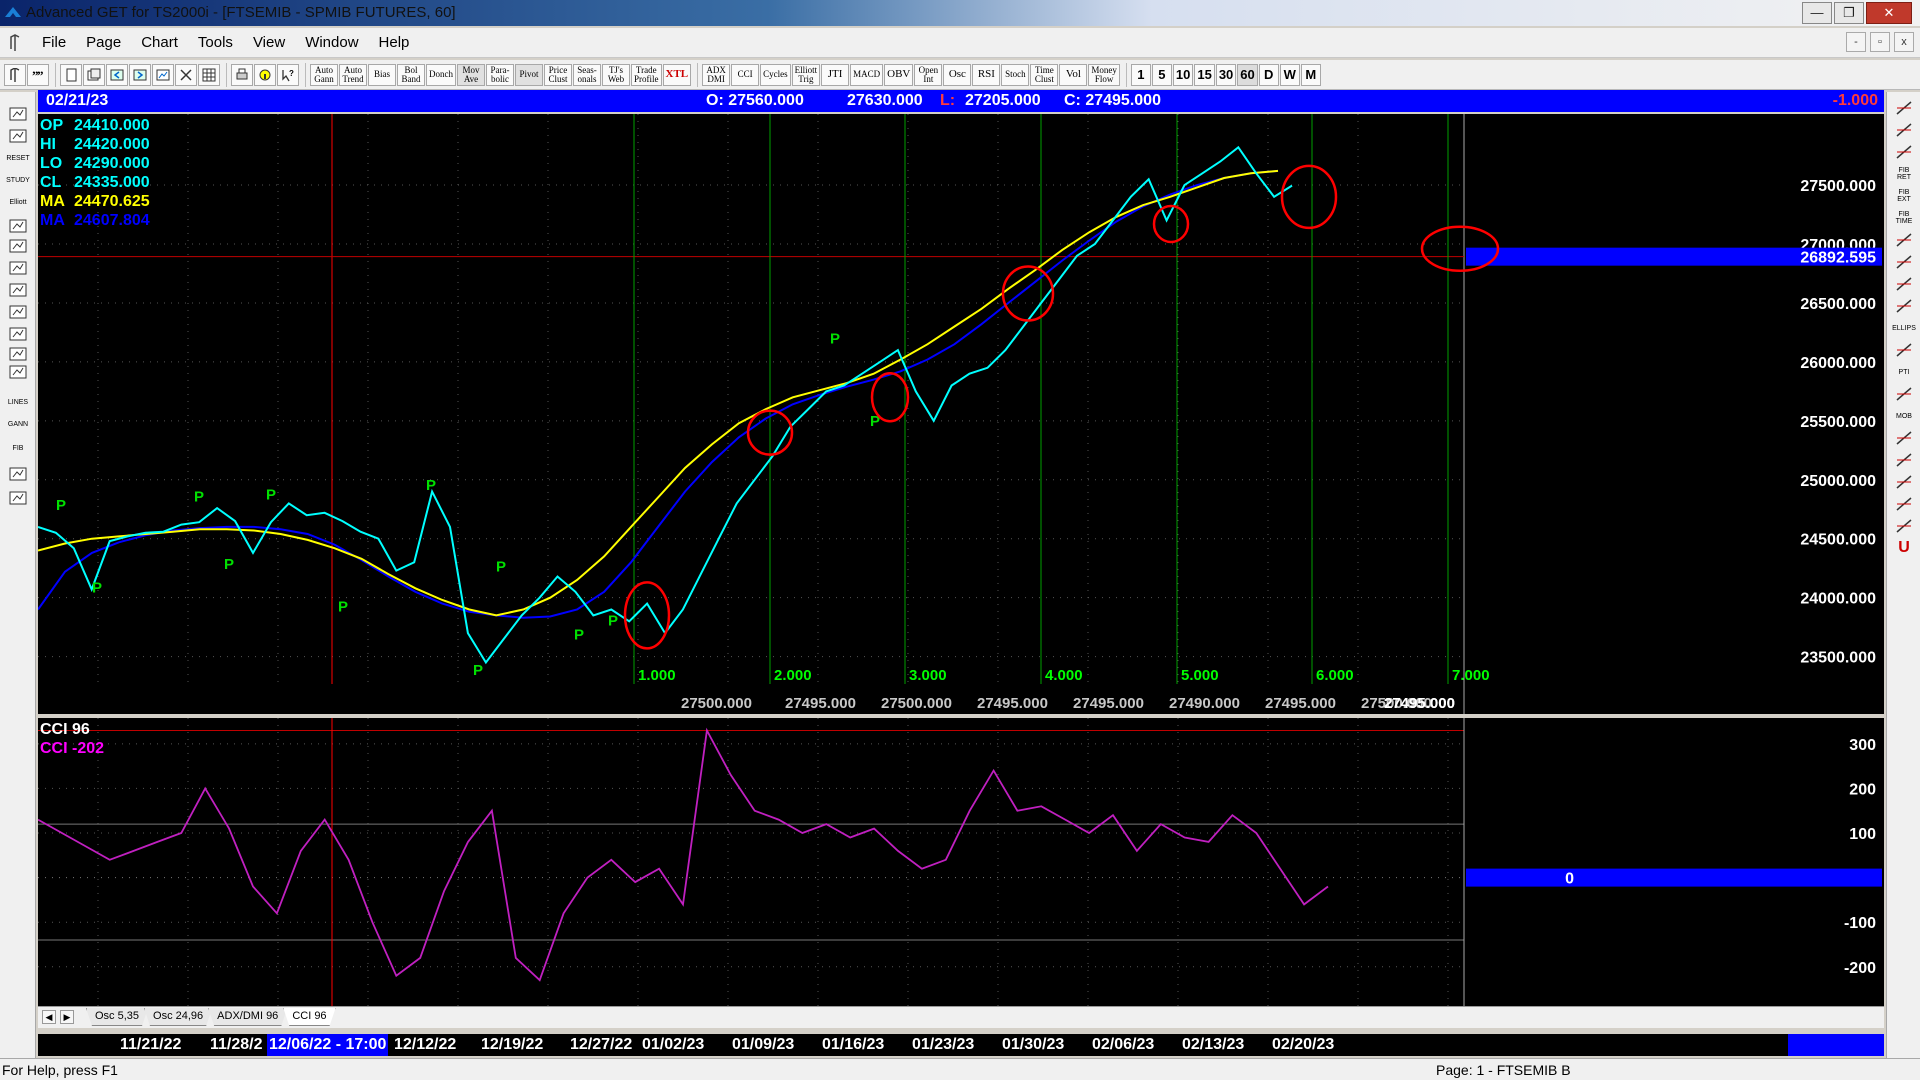  Describe the element at coordinates (1140, 74) in the screenshot. I see `period-1-button: 1` at that location.